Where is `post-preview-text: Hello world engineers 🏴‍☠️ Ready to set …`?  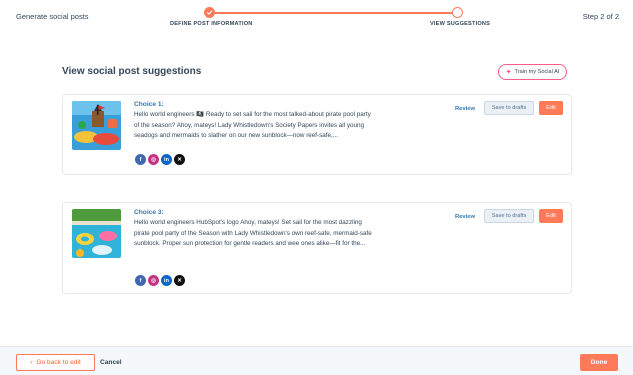 post-preview-text: Hello world engineers 🏴‍☠️ Ready to set … is located at coordinates (252, 125).